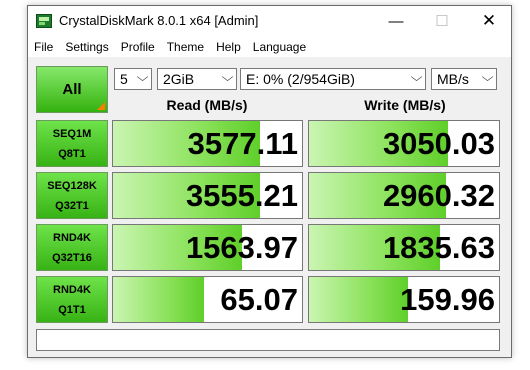 This screenshot has height=370, width=530. I want to click on test-size-value: 2GiB, so click(179, 79).